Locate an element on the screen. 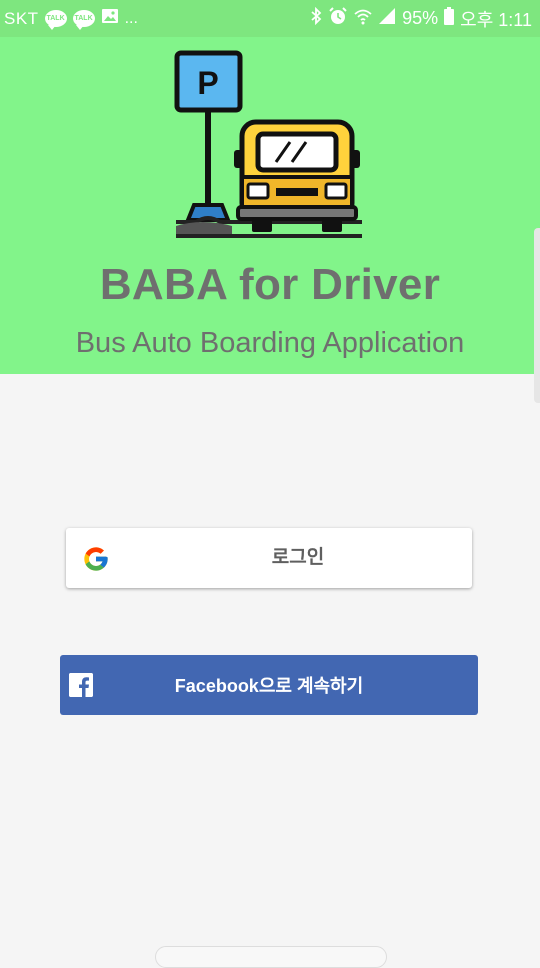 The image size is (540, 968). wifi-icon is located at coordinates (363, 18).